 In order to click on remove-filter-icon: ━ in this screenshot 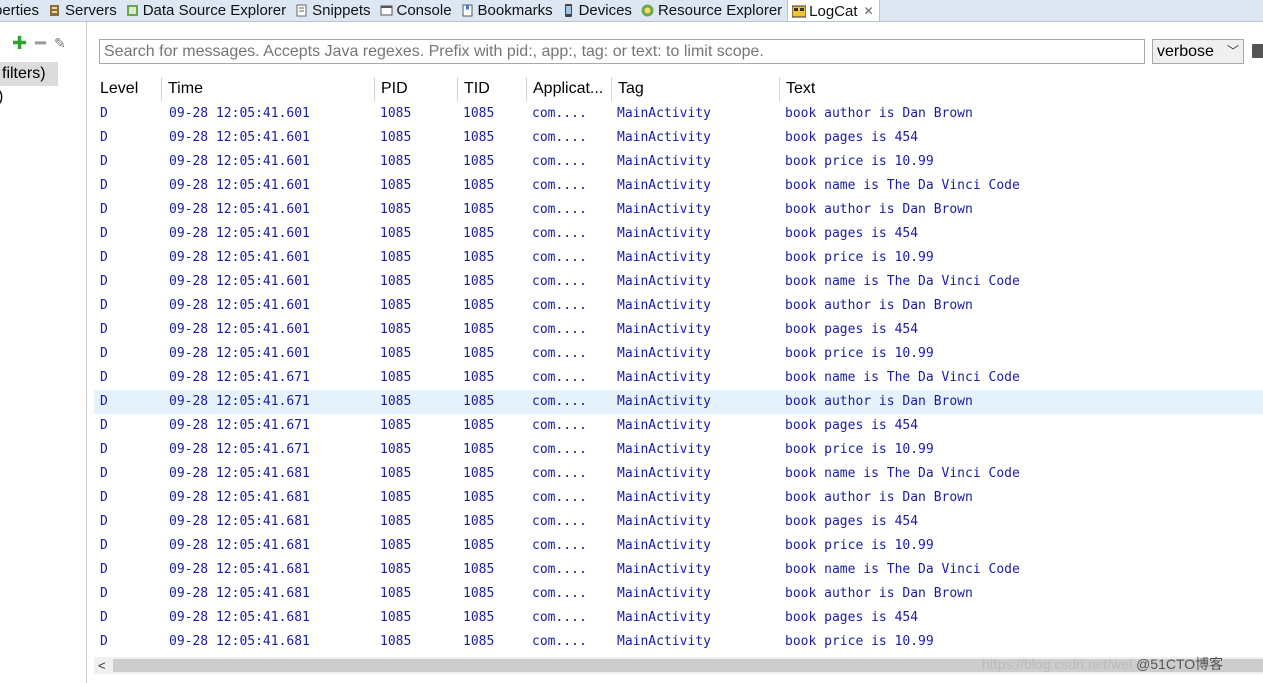, I will do `click(40, 43)`.